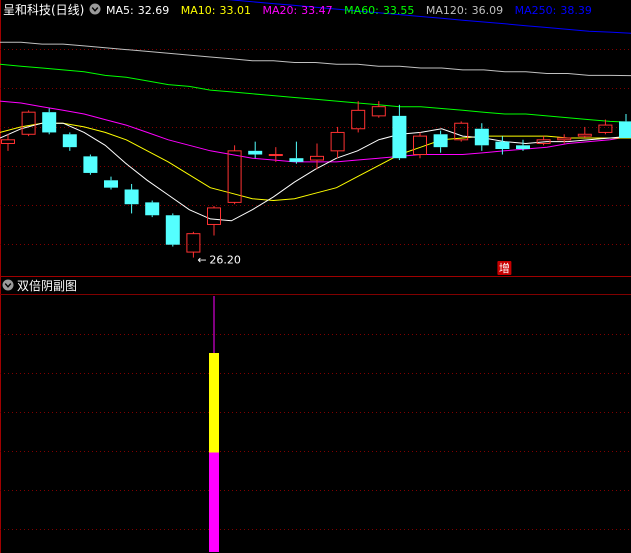 The width and height of the screenshot is (631, 553). I want to click on ma20-value: 33.47, so click(317, 10).